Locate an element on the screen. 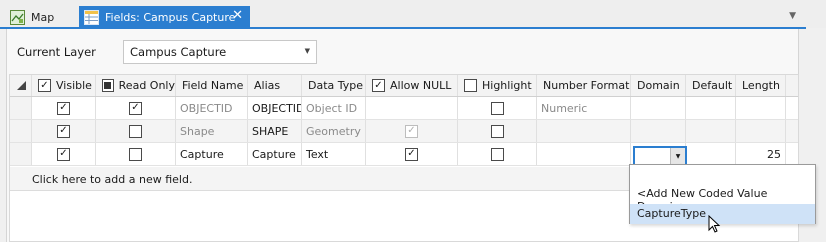  chevron-down-icon: ▼ is located at coordinates (307, 51).